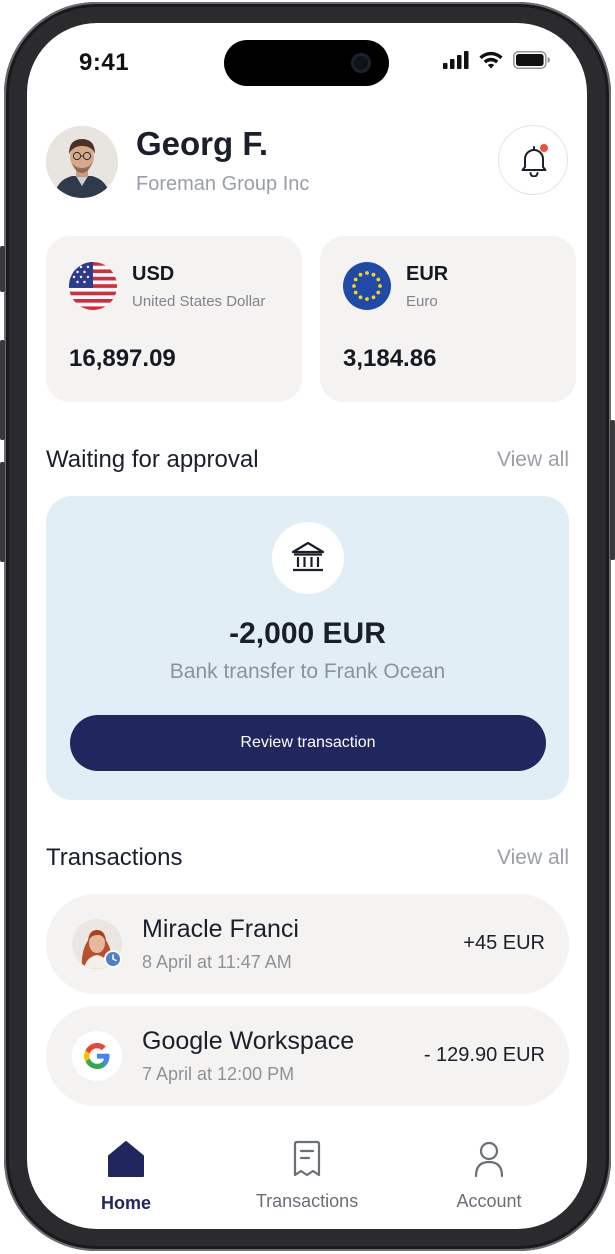 The width and height of the screenshot is (615, 1254). What do you see at coordinates (153, 274) in the screenshot?
I see `currency-code: USD` at bounding box center [153, 274].